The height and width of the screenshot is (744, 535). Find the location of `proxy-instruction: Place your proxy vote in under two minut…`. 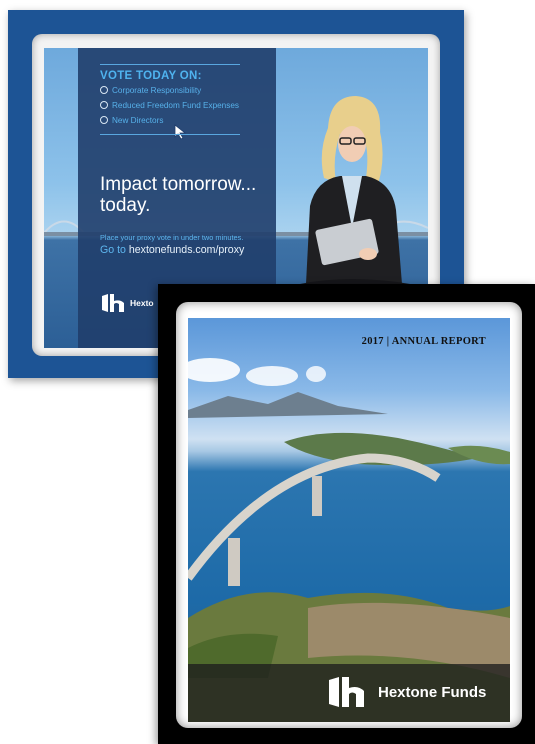

proxy-instruction: Place your proxy vote in under two minut… is located at coordinates (172, 237).